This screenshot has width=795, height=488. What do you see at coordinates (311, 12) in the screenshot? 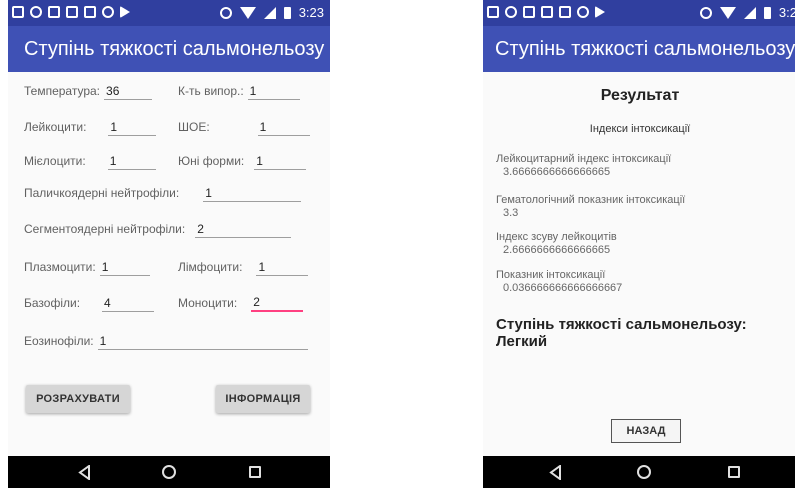
I see `status-time: 3:23` at bounding box center [311, 12].